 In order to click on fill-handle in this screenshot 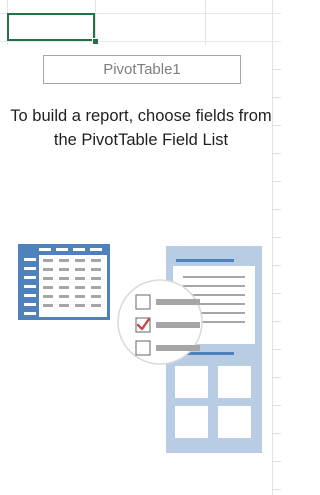, I will do `click(95, 41)`.